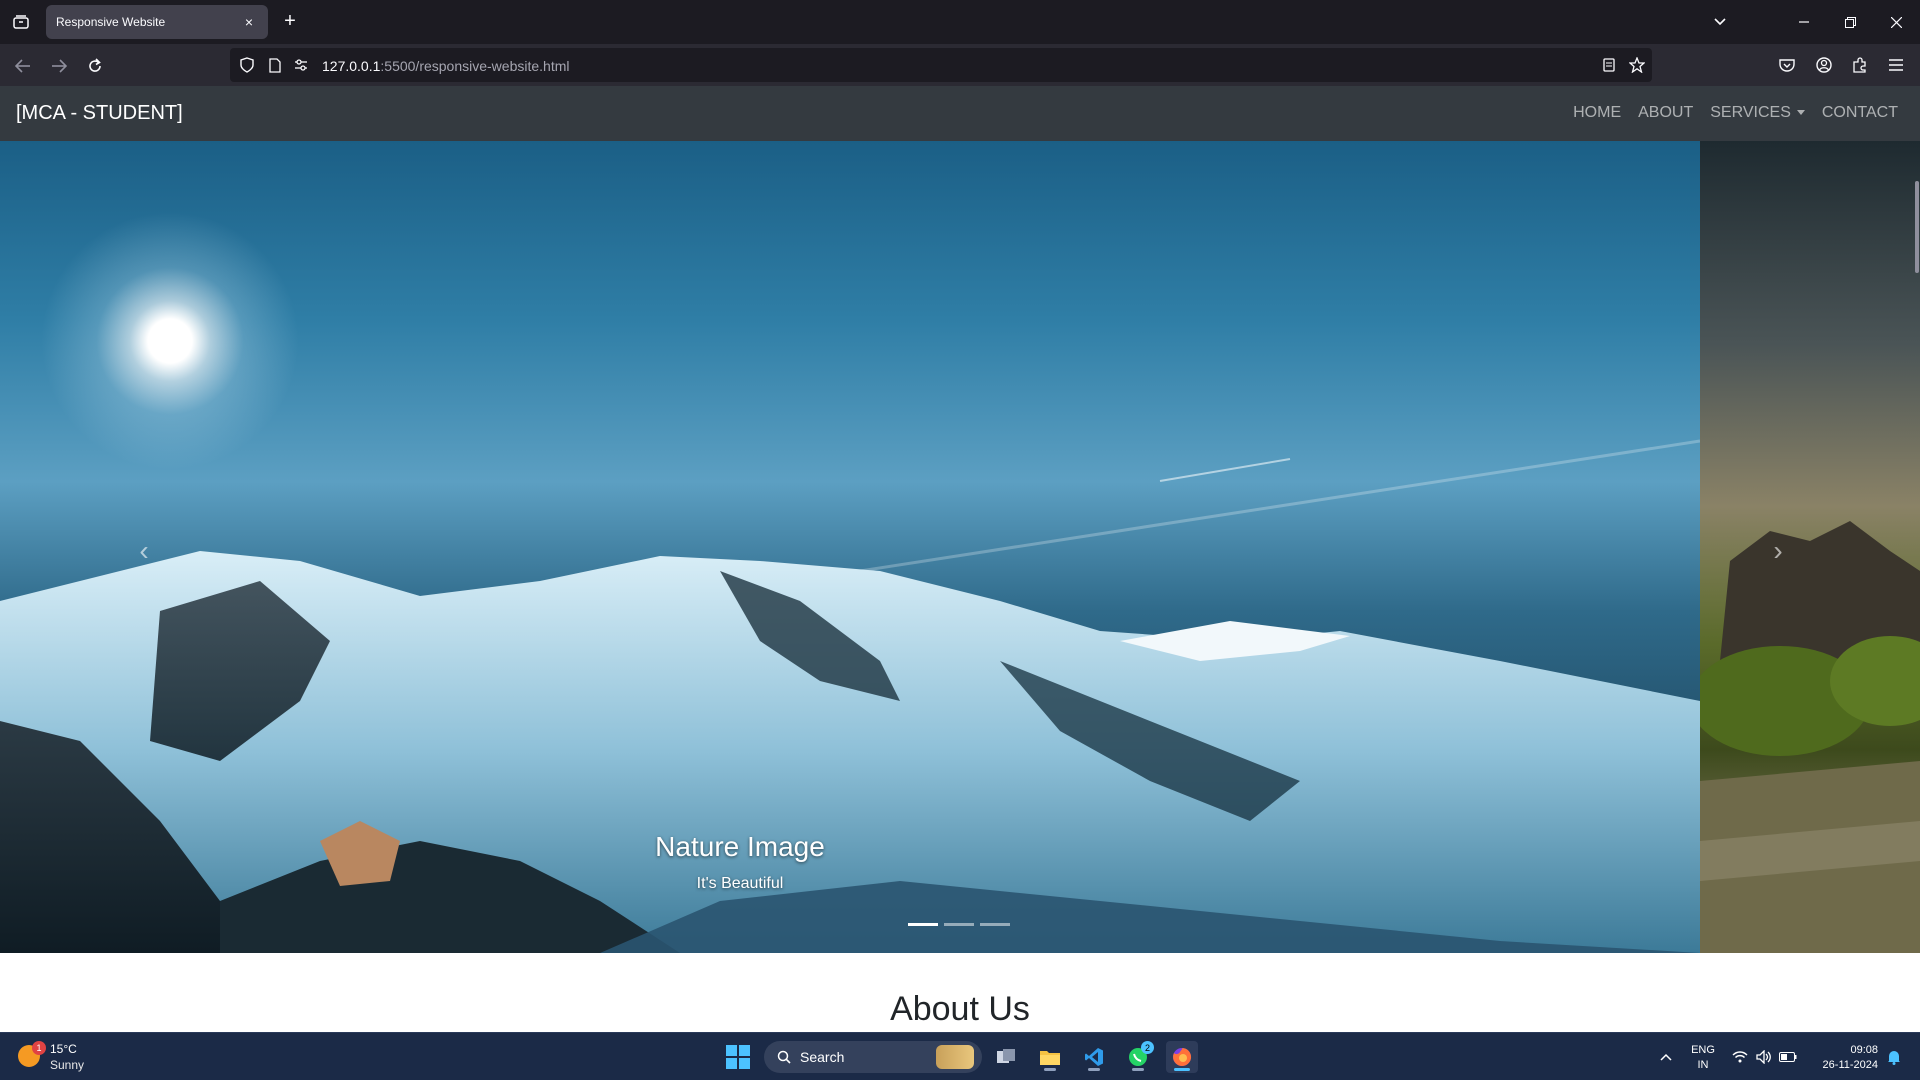  What do you see at coordinates (290, 22) in the screenshot?
I see `new-tab-button: +` at bounding box center [290, 22].